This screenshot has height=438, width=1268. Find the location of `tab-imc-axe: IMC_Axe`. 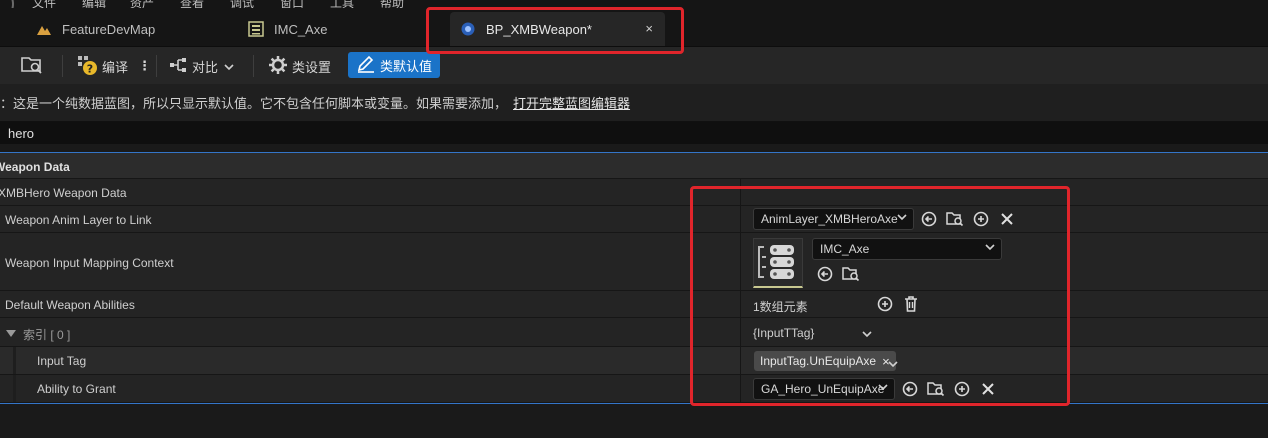

tab-imc-axe: IMC_Axe is located at coordinates (333, 29).